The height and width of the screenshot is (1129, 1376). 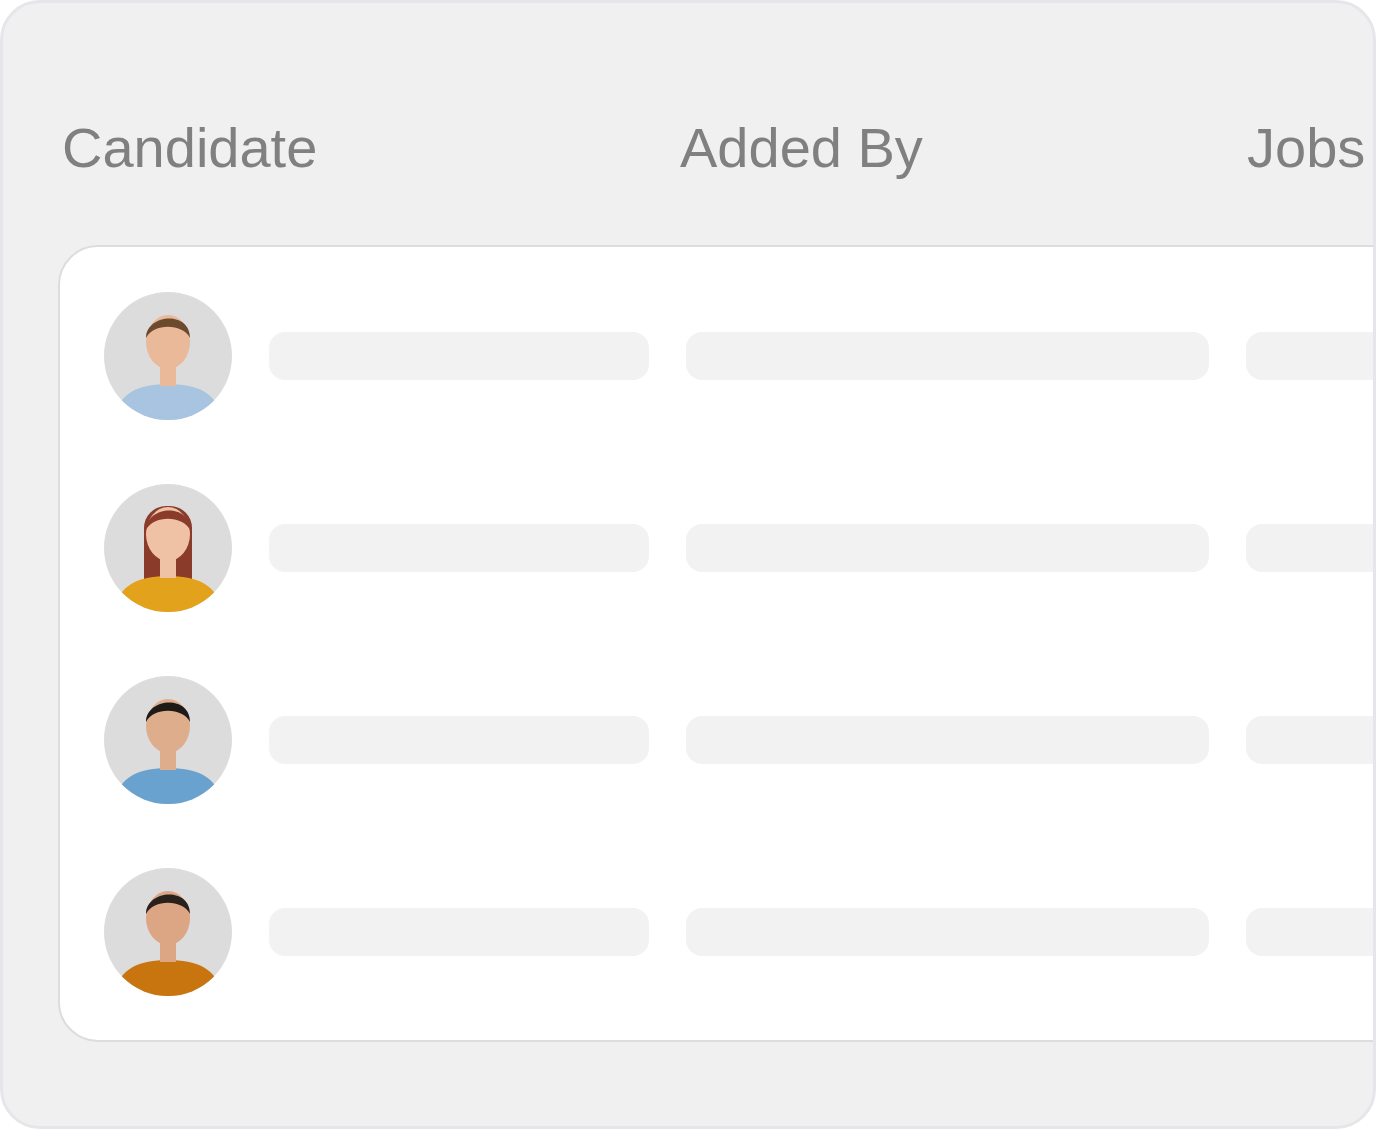 What do you see at coordinates (802, 148) in the screenshot?
I see `column-header: Added By` at bounding box center [802, 148].